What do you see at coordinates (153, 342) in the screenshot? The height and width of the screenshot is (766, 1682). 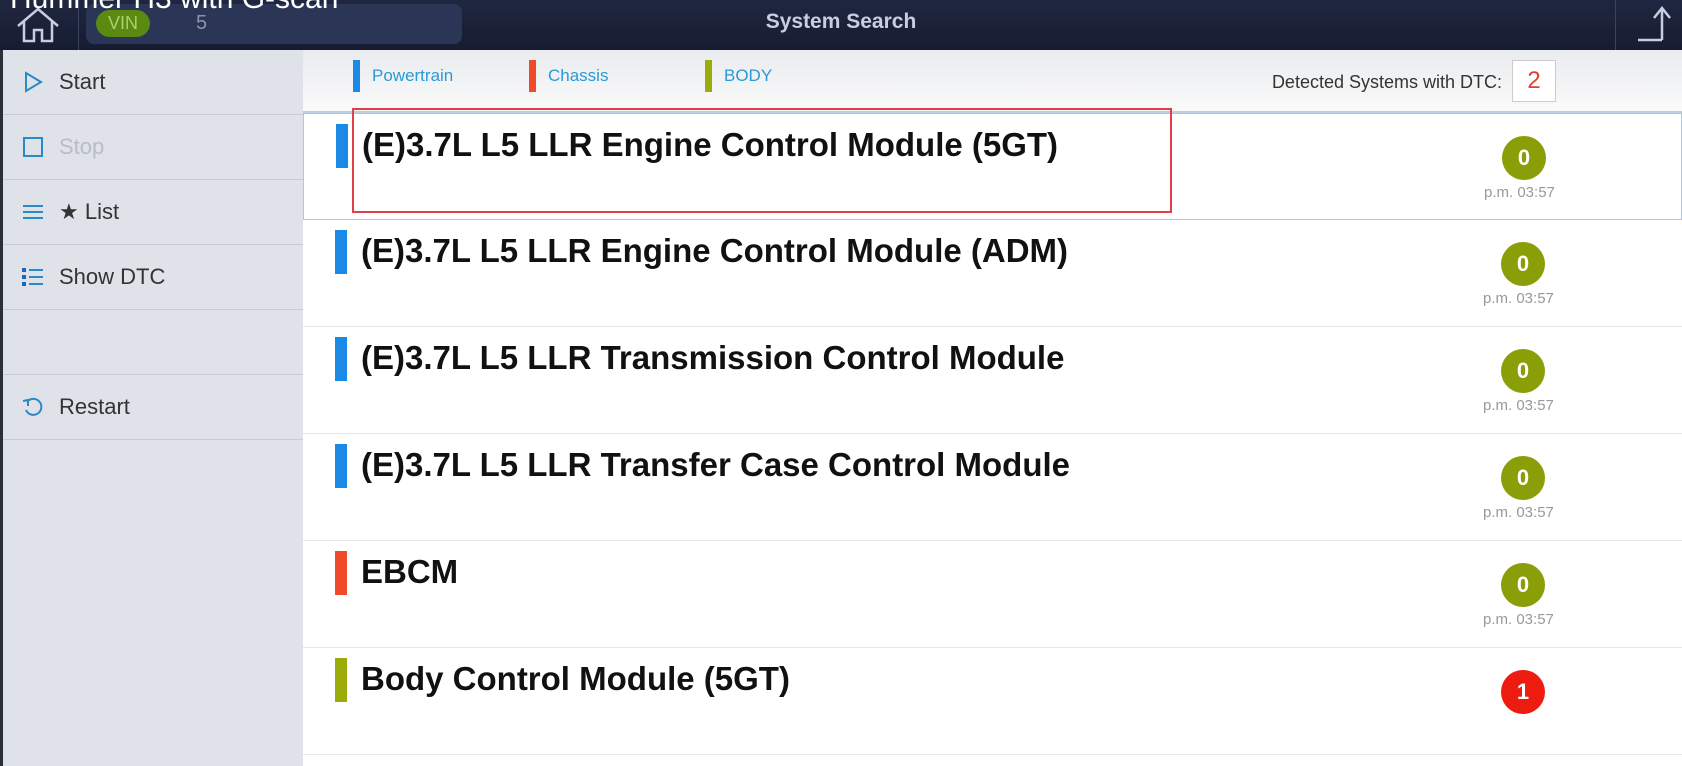 I see `sidebar-spacer` at bounding box center [153, 342].